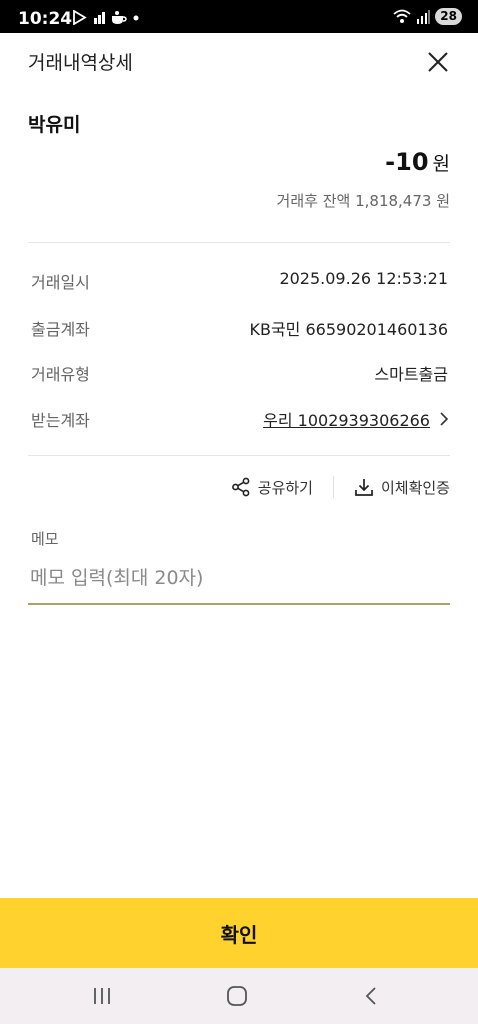 The image size is (478, 1024). What do you see at coordinates (240, 487) in the screenshot?
I see `share-icon` at bounding box center [240, 487].